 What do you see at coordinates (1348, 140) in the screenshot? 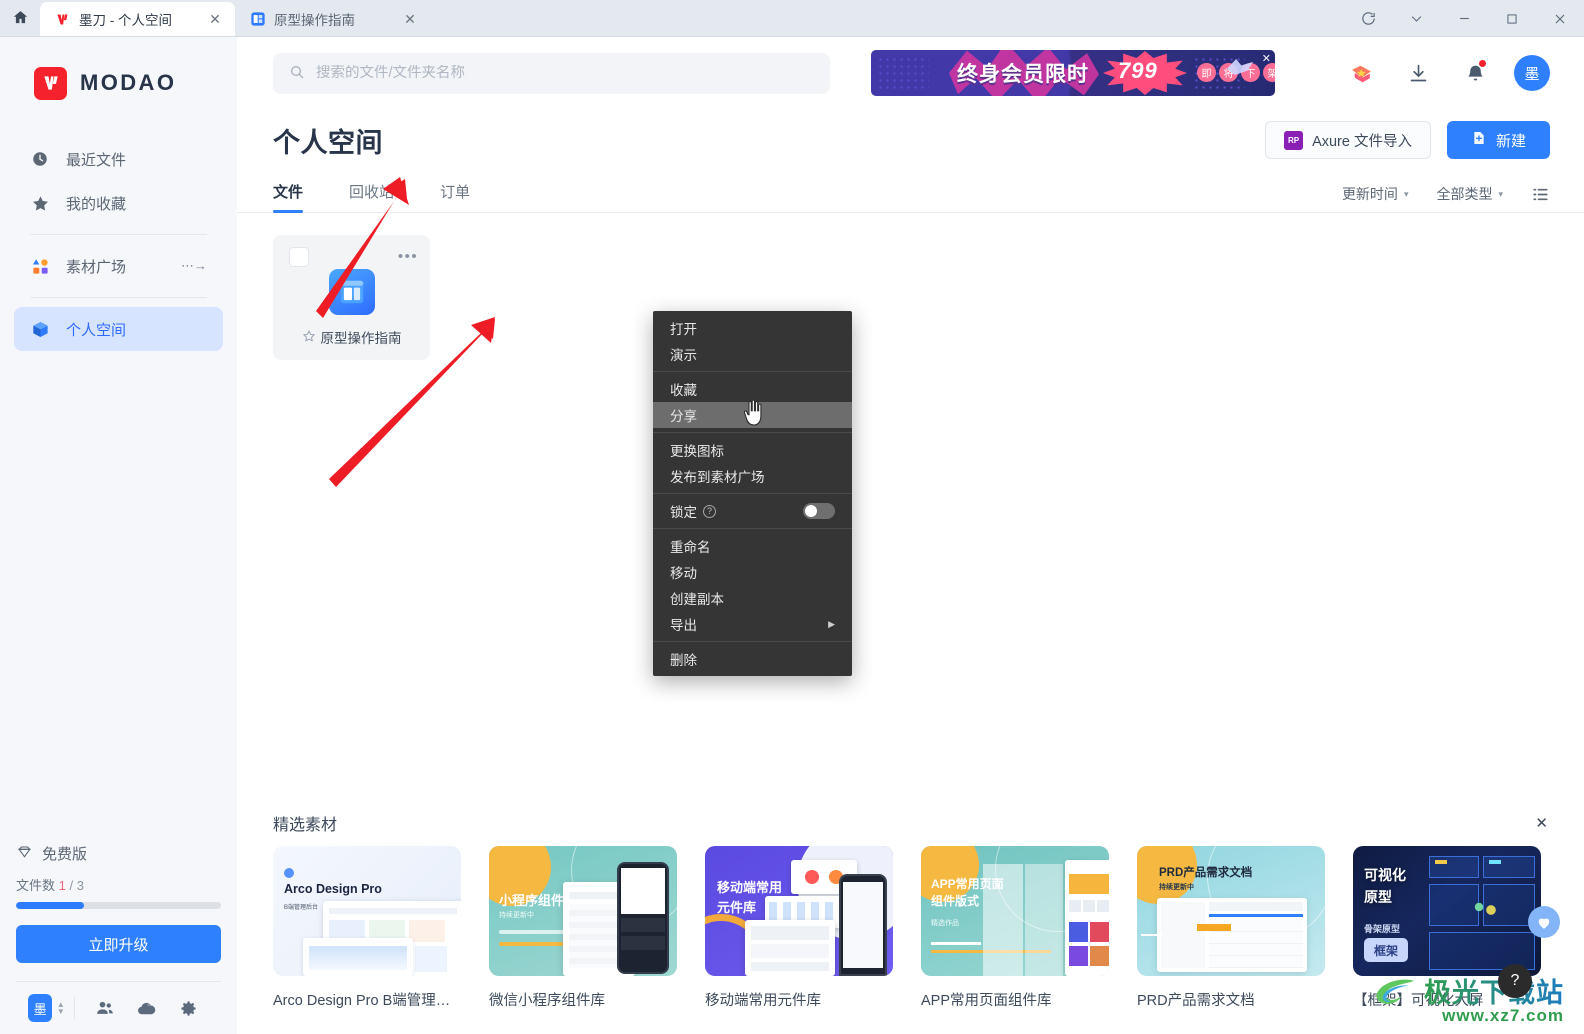
I see `axure-import-button: RP Axure 文件导入` at bounding box center [1348, 140].